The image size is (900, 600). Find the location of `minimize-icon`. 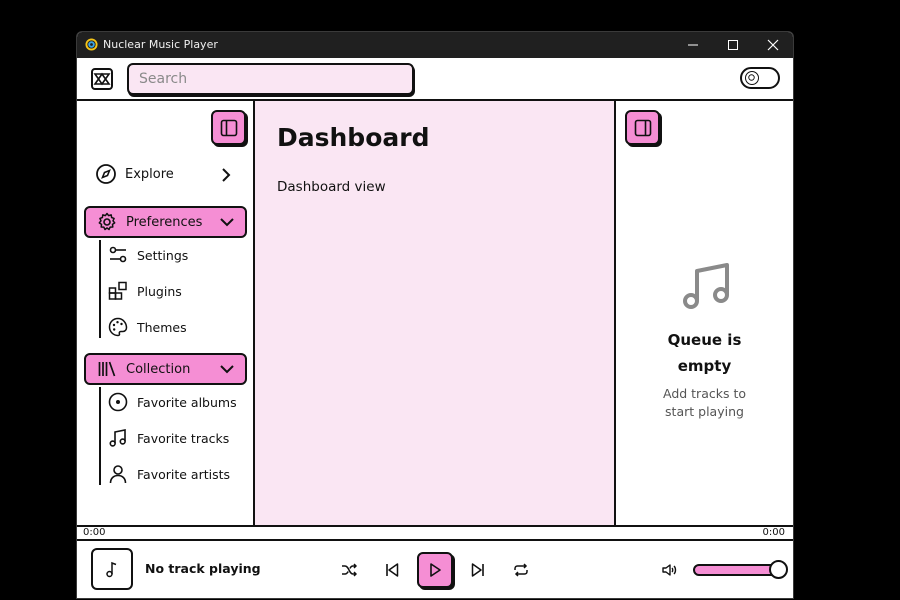

minimize-icon is located at coordinates (693, 45).